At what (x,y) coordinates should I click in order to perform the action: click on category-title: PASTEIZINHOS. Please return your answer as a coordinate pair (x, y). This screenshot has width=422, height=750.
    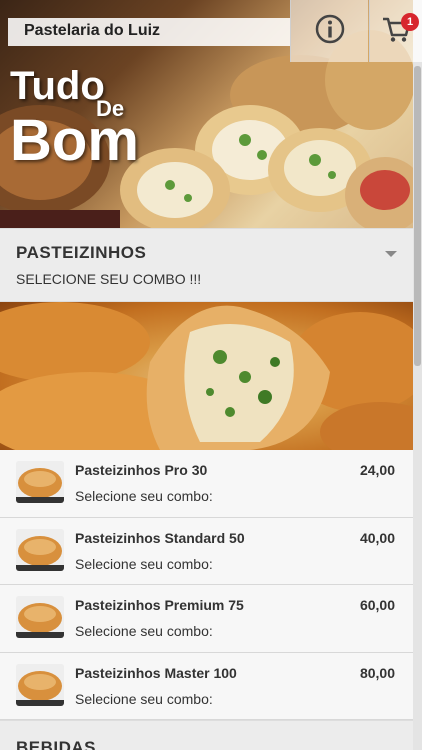
    Looking at the image, I should click on (81, 252).